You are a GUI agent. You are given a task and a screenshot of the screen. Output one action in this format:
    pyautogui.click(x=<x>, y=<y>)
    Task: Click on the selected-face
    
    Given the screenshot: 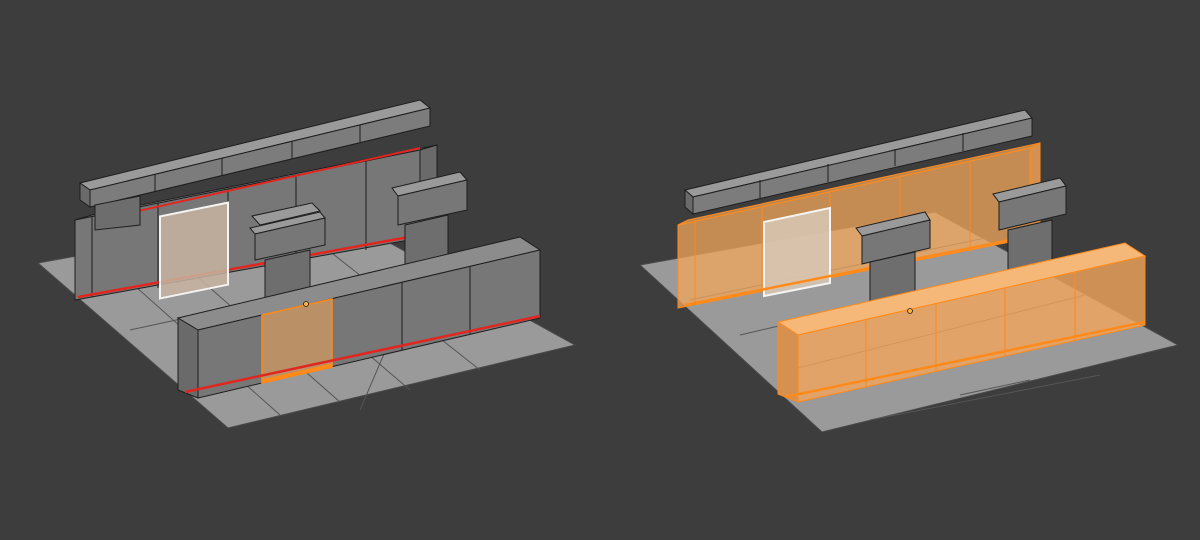 What is the action you would take?
    pyautogui.click(x=194, y=250)
    